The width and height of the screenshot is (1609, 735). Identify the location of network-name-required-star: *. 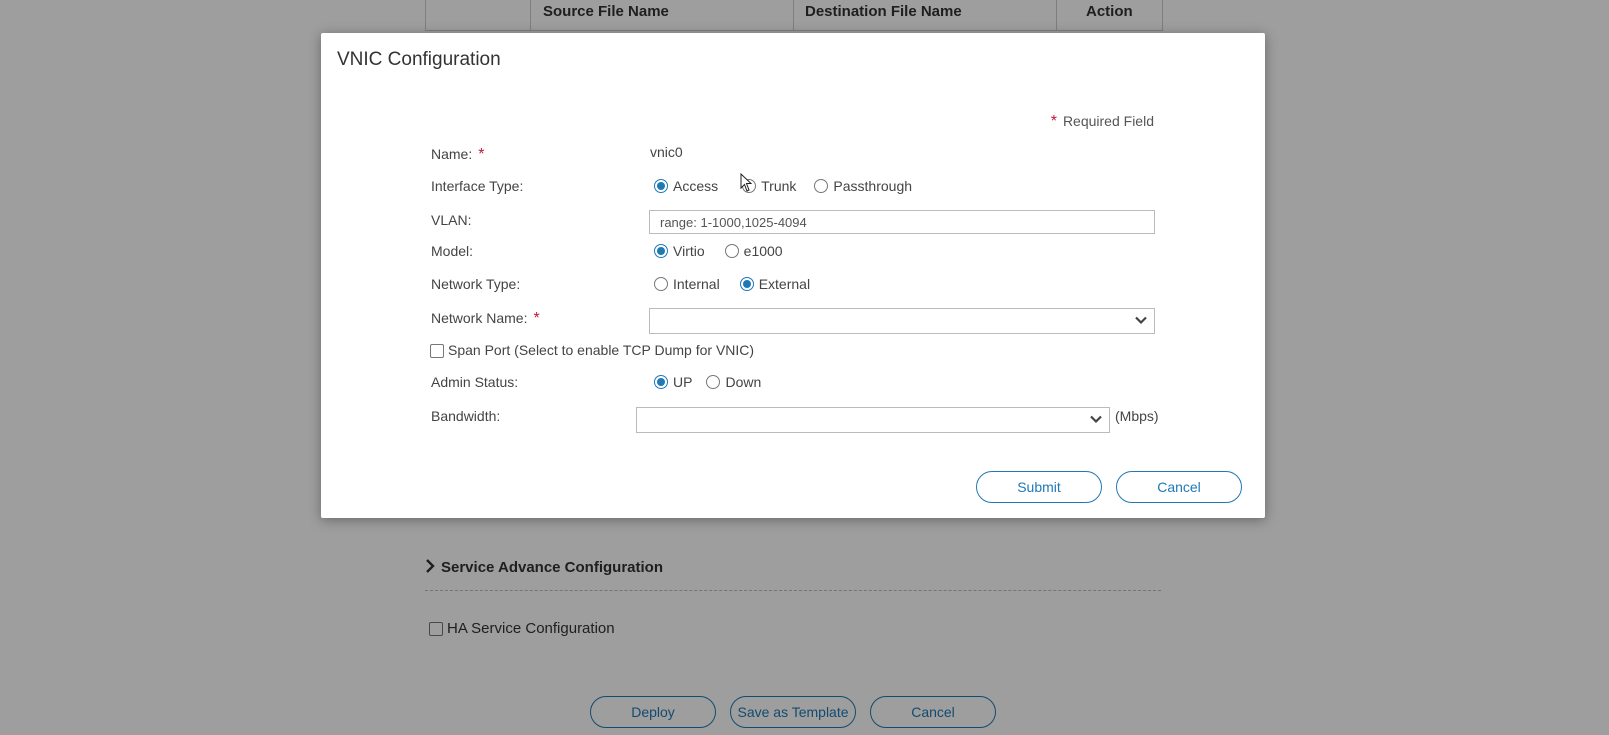
(536, 318).